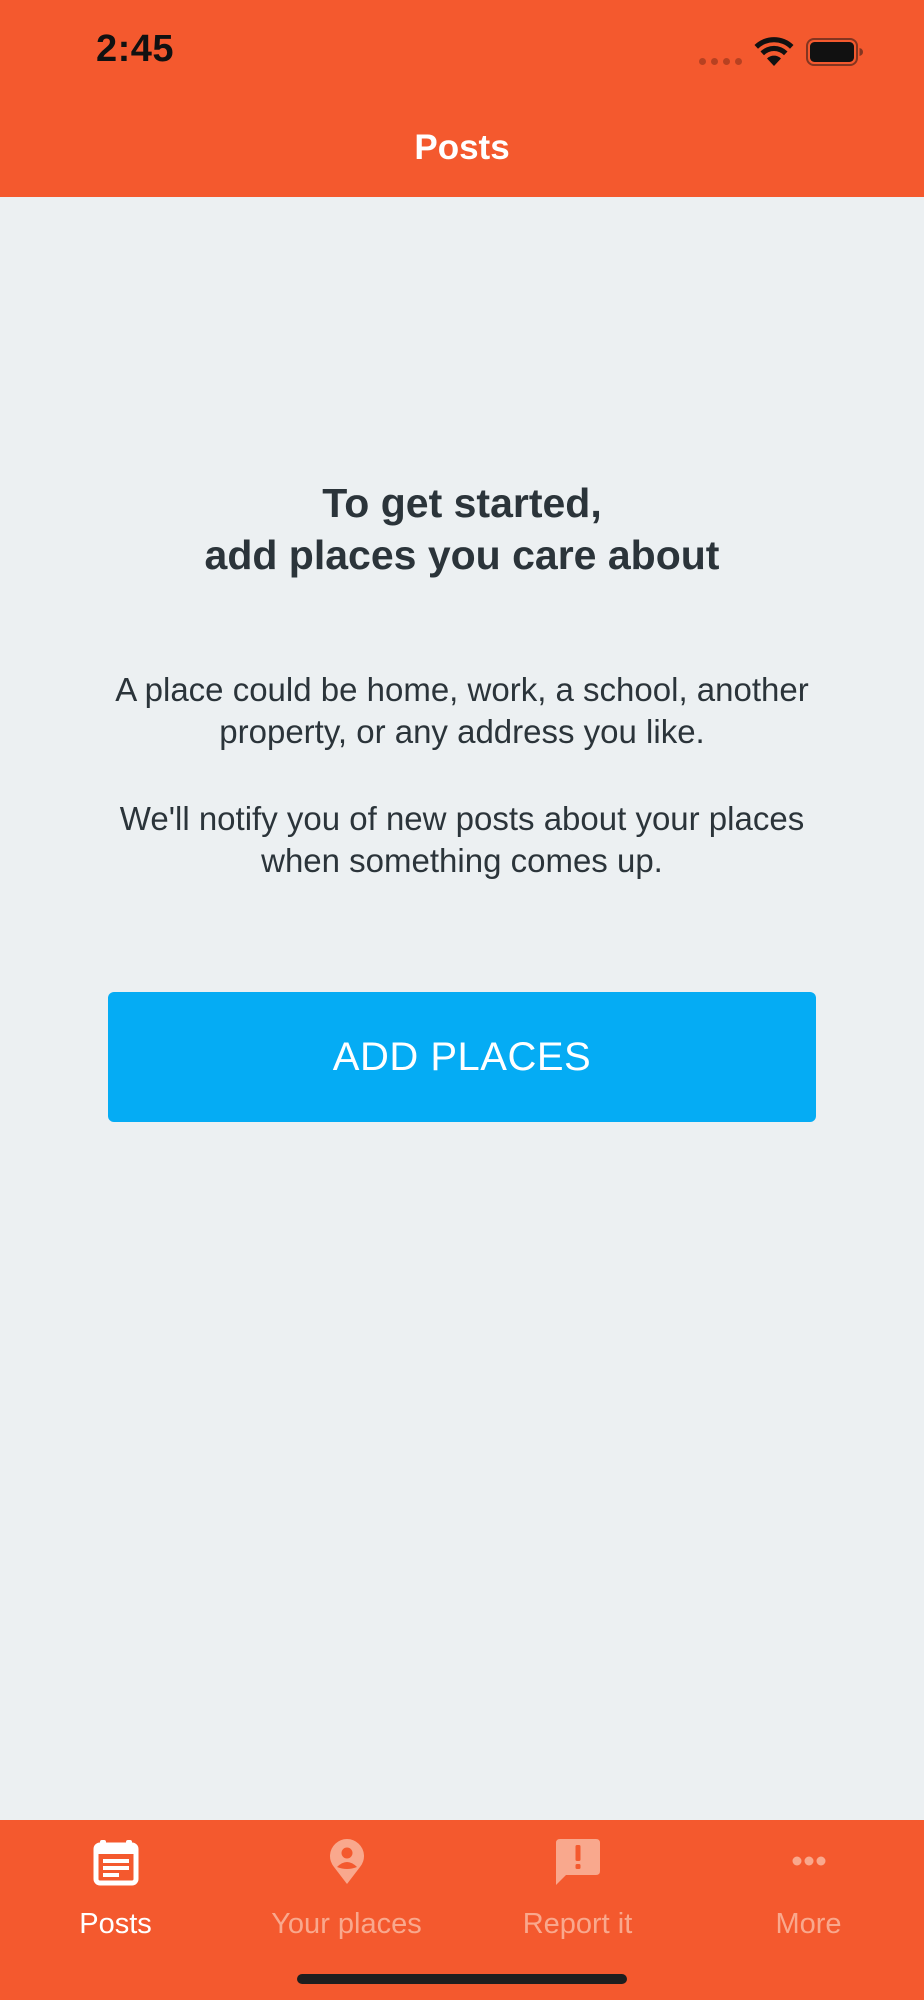 This screenshot has height=2000, width=924. I want to click on tab-posts-label: Posts, so click(115, 1924).